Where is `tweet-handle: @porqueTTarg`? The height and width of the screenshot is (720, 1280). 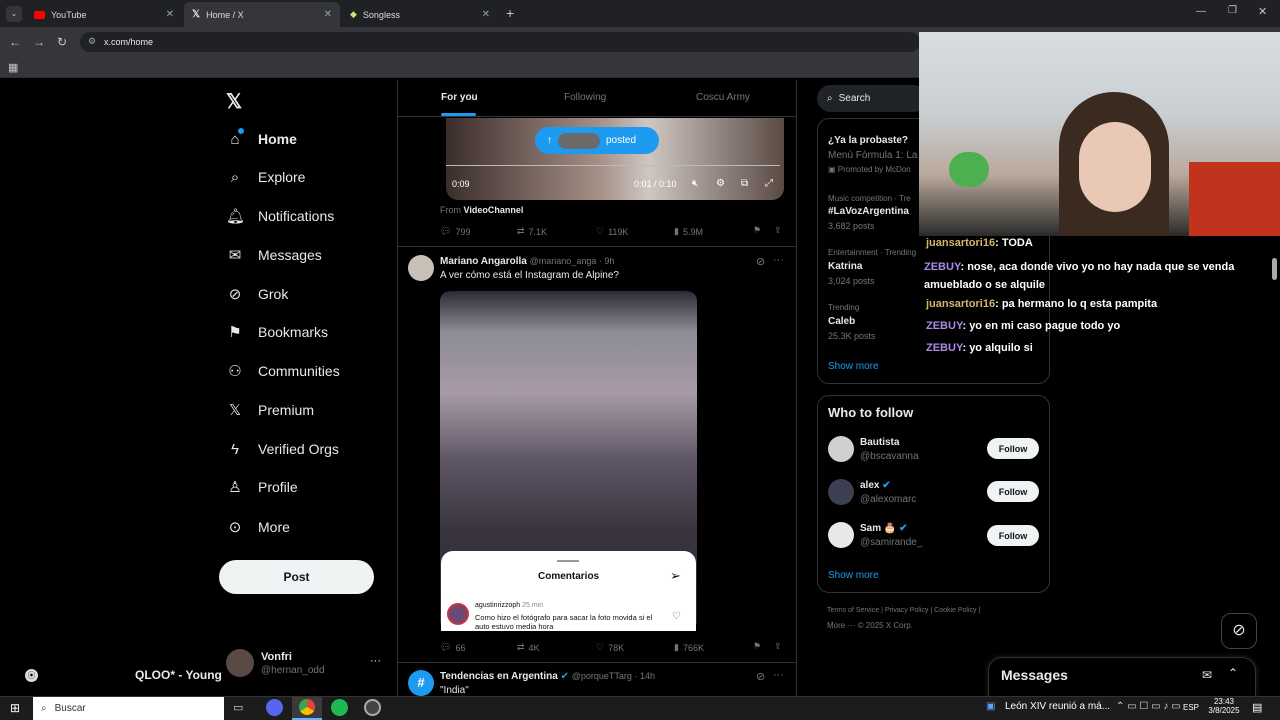
tweet-handle: @porqueTTarg is located at coordinates (602, 676).